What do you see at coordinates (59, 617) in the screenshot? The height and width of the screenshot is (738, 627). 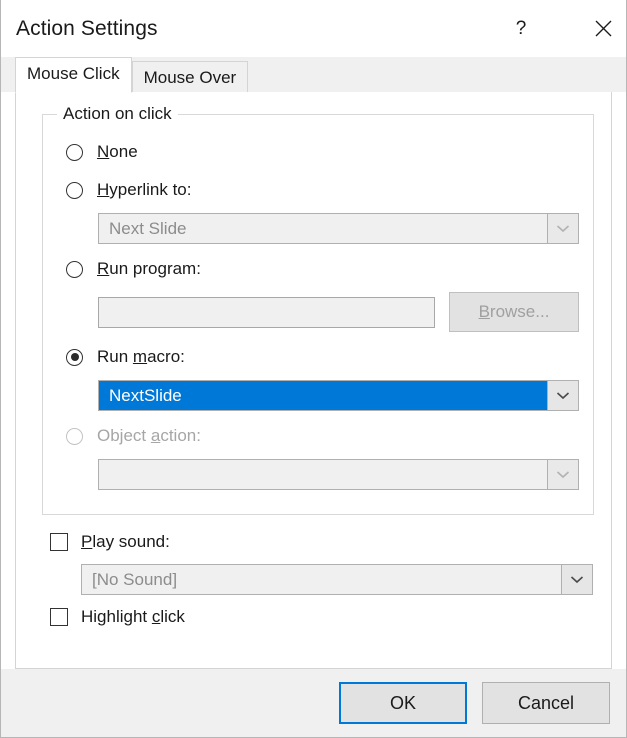 I see `highlight-click-checkbox` at bounding box center [59, 617].